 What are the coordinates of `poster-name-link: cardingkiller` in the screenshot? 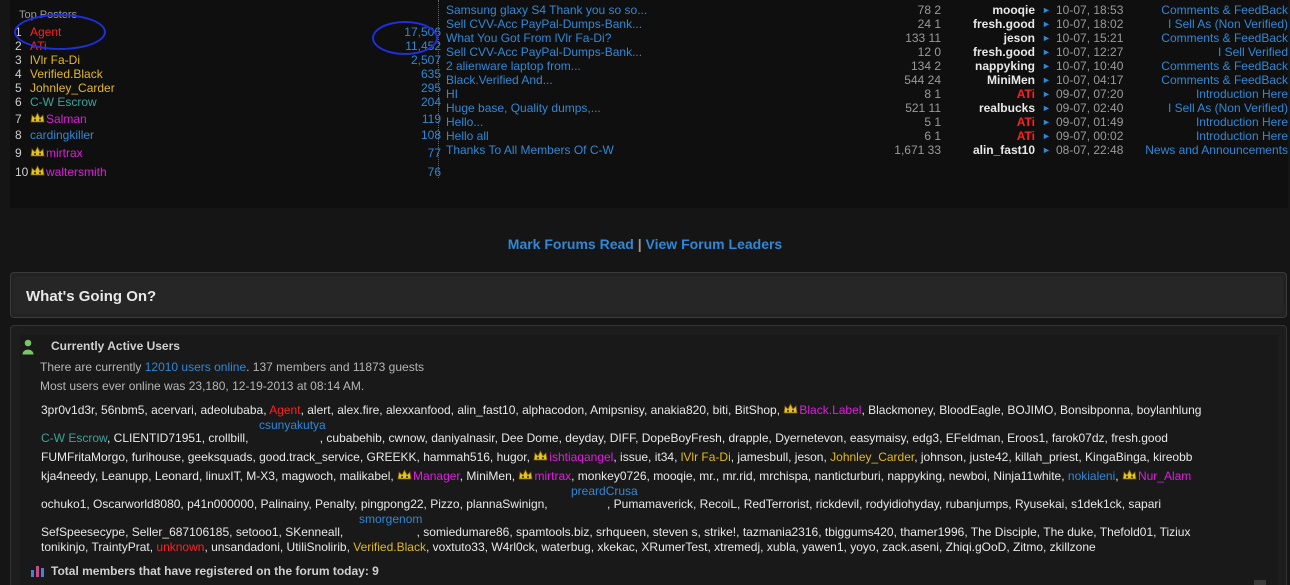 It's located at (62, 135).